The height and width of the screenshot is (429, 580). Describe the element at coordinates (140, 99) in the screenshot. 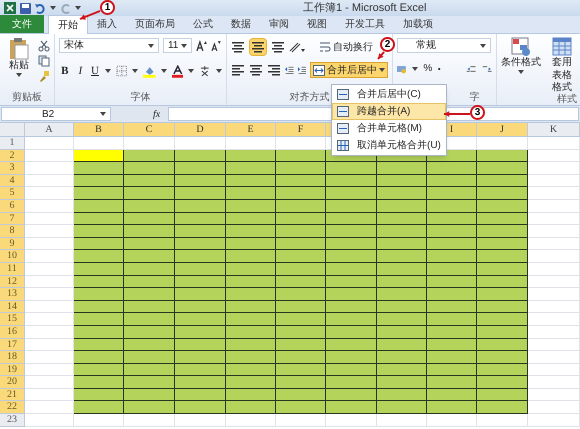

I see `group-label: 字体` at that location.